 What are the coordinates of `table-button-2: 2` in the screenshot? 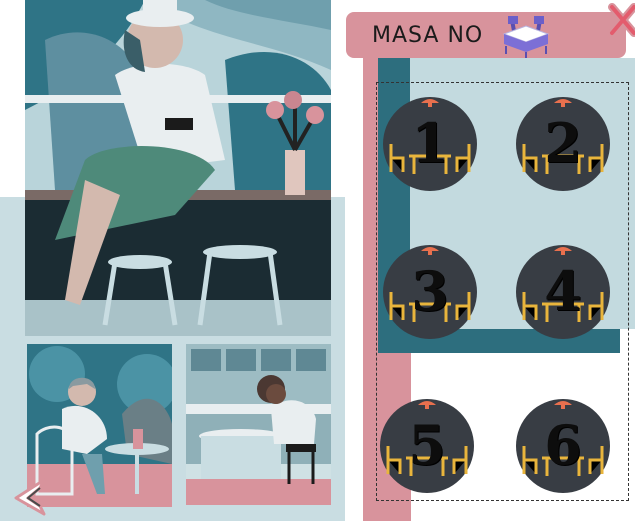 It's located at (563, 143).